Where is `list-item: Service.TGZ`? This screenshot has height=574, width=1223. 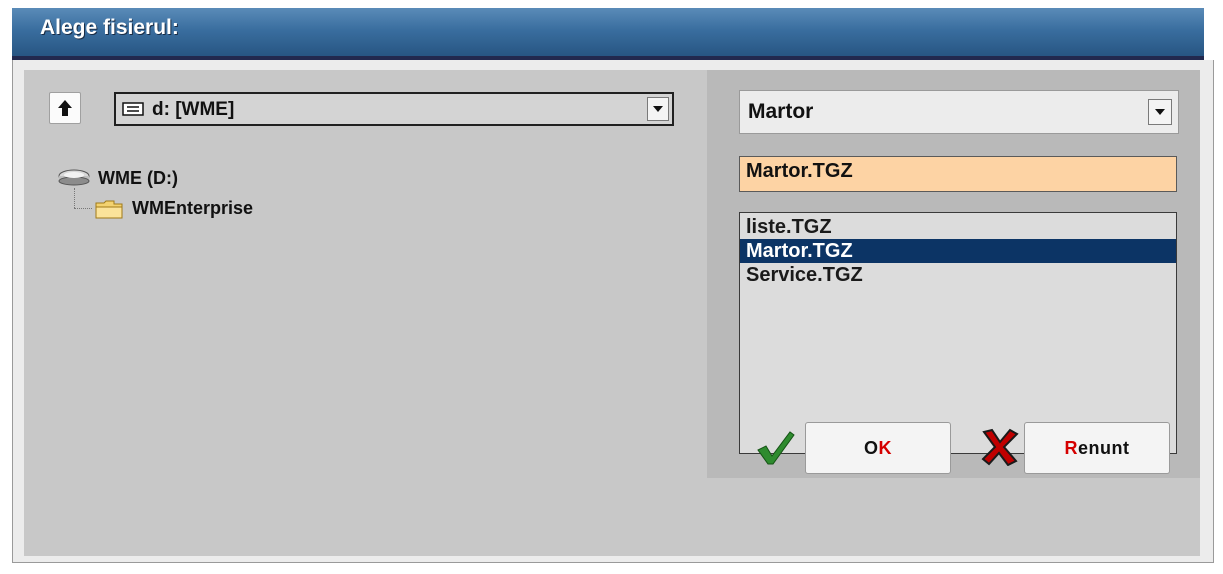 list-item: Service.TGZ is located at coordinates (958, 275).